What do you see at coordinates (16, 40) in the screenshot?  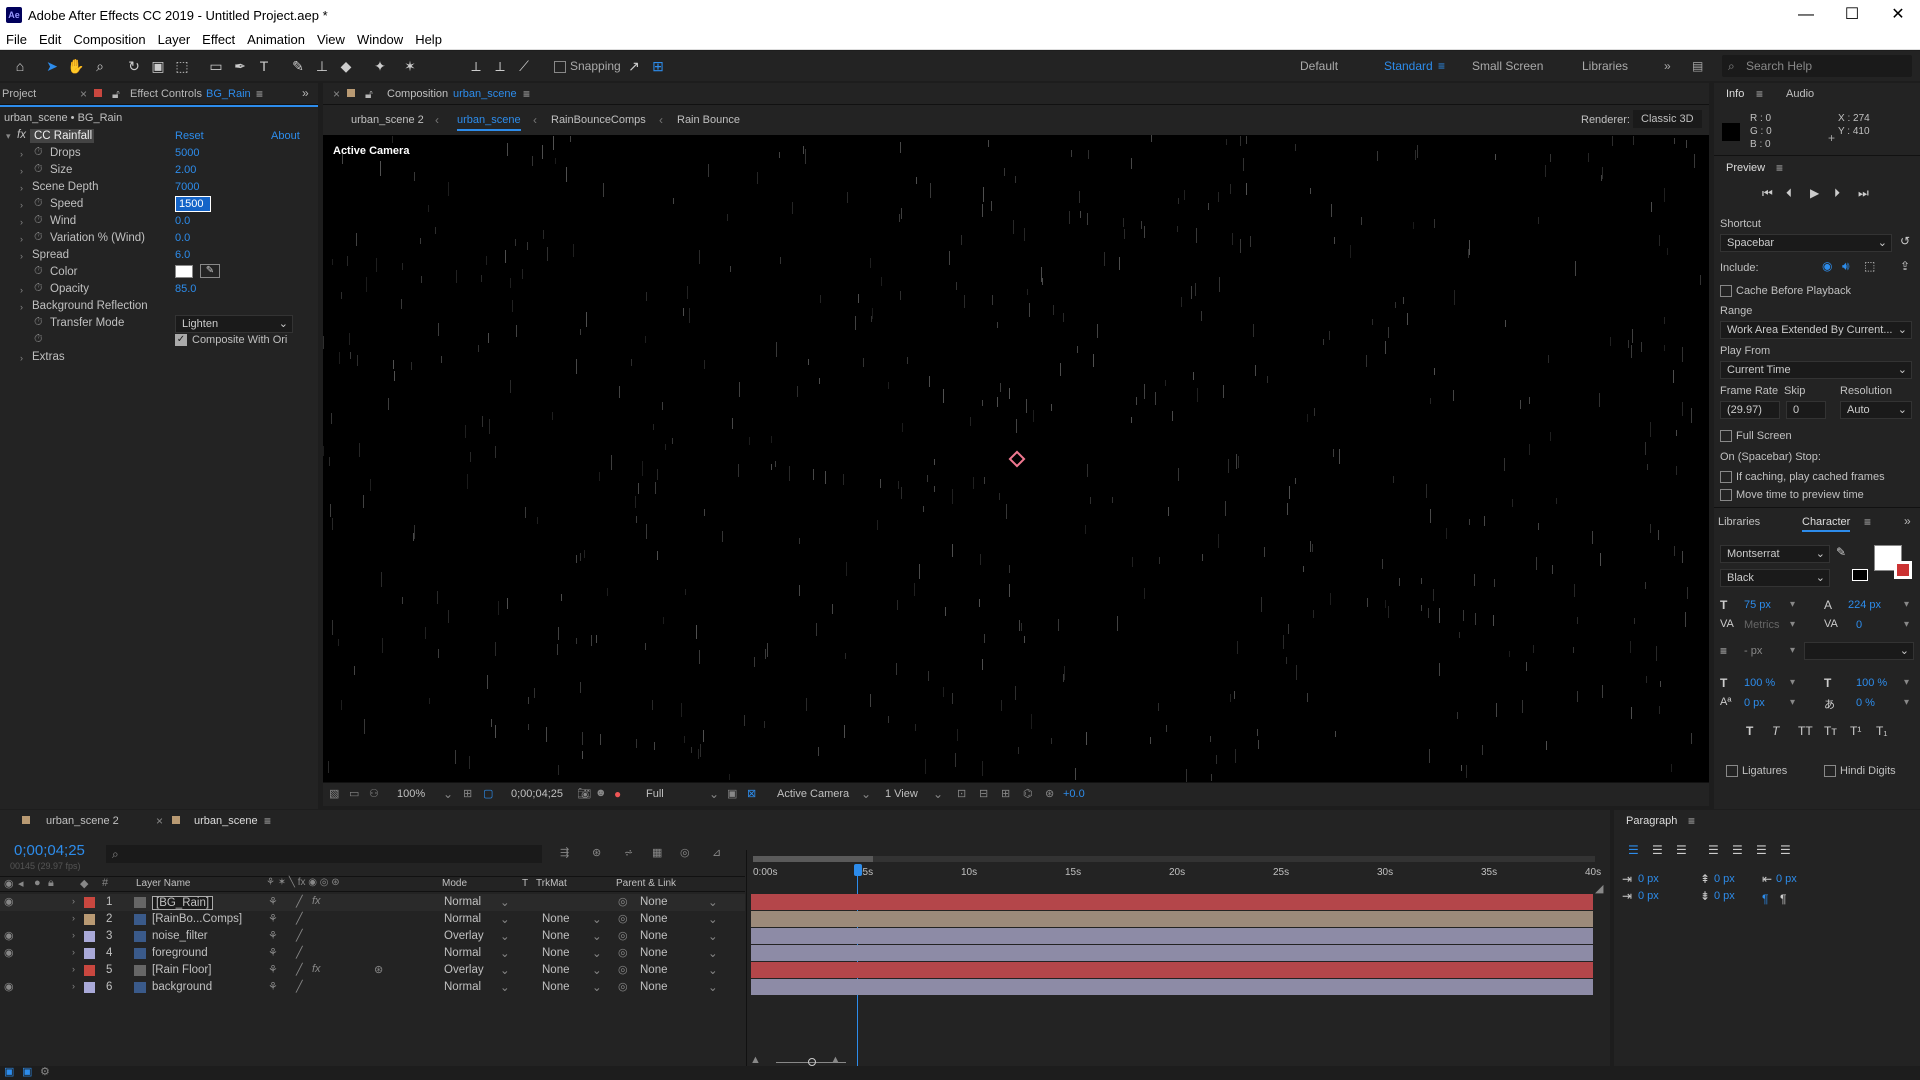 I see `menu-file: File` at bounding box center [16, 40].